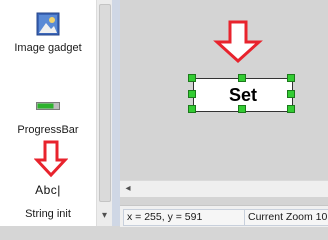 This screenshot has width=328, height=240. Describe the element at coordinates (51, 159) in the screenshot. I see `annotation-arrow-left` at that location.